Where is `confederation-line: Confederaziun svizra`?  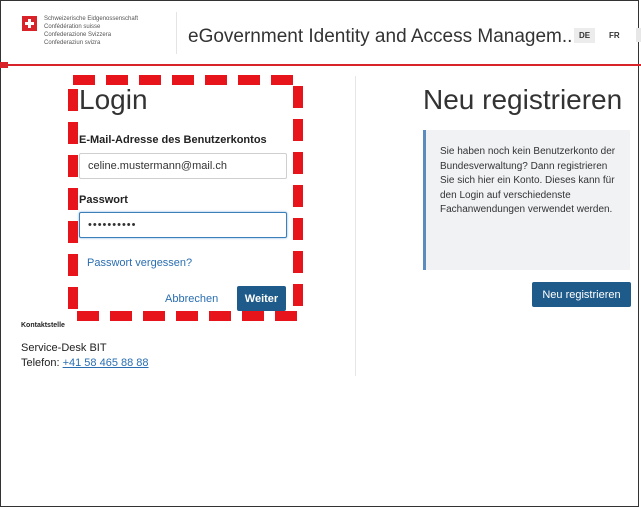 confederation-line: Confederaziun svizra is located at coordinates (72, 43).